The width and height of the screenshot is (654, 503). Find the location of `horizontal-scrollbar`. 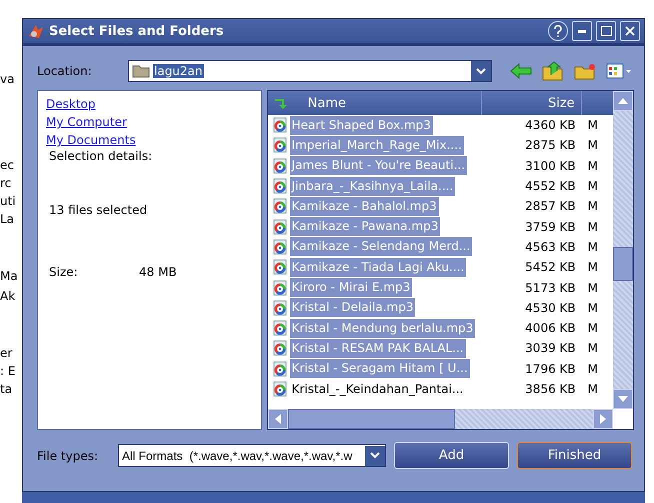

horizontal-scrollbar is located at coordinates (440, 419).